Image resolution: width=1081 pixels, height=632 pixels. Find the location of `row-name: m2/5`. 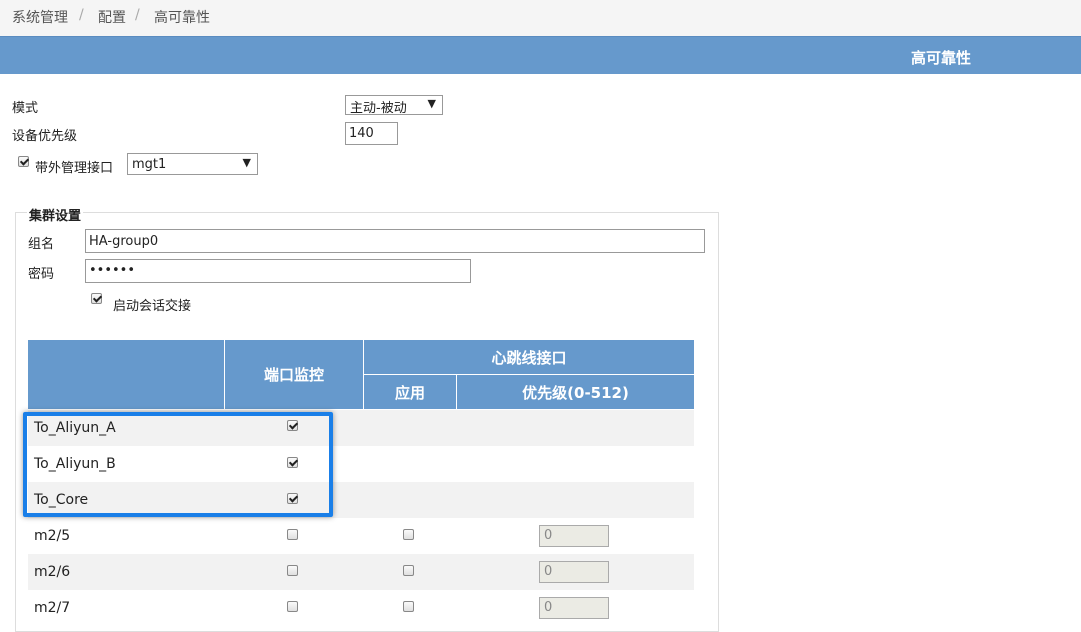

row-name: m2/5 is located at coordinates (52, 536).